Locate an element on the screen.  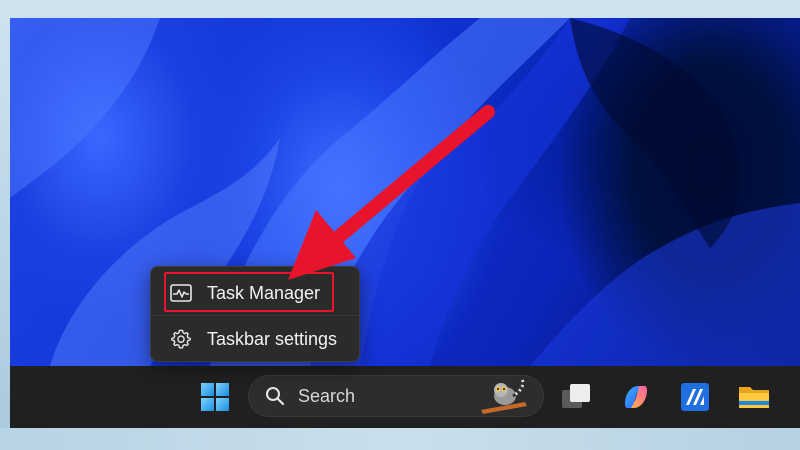
windows-start-button is located at coordinates (215, 397).